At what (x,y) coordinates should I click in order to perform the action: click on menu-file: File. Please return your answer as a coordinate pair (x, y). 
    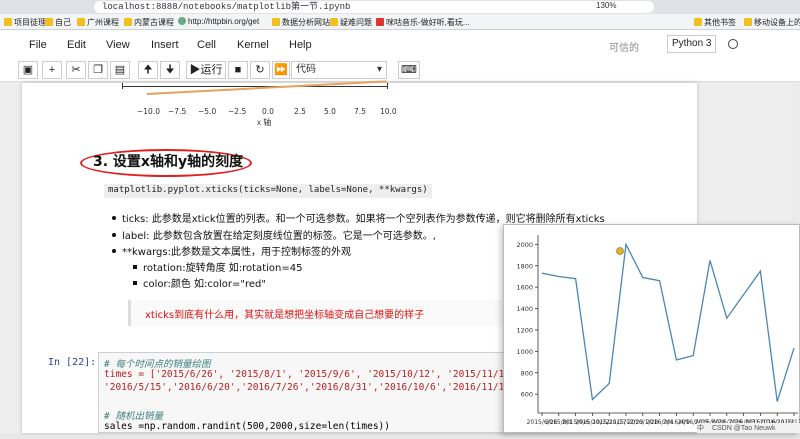
    Looking at the image, I should click on (38, 45).